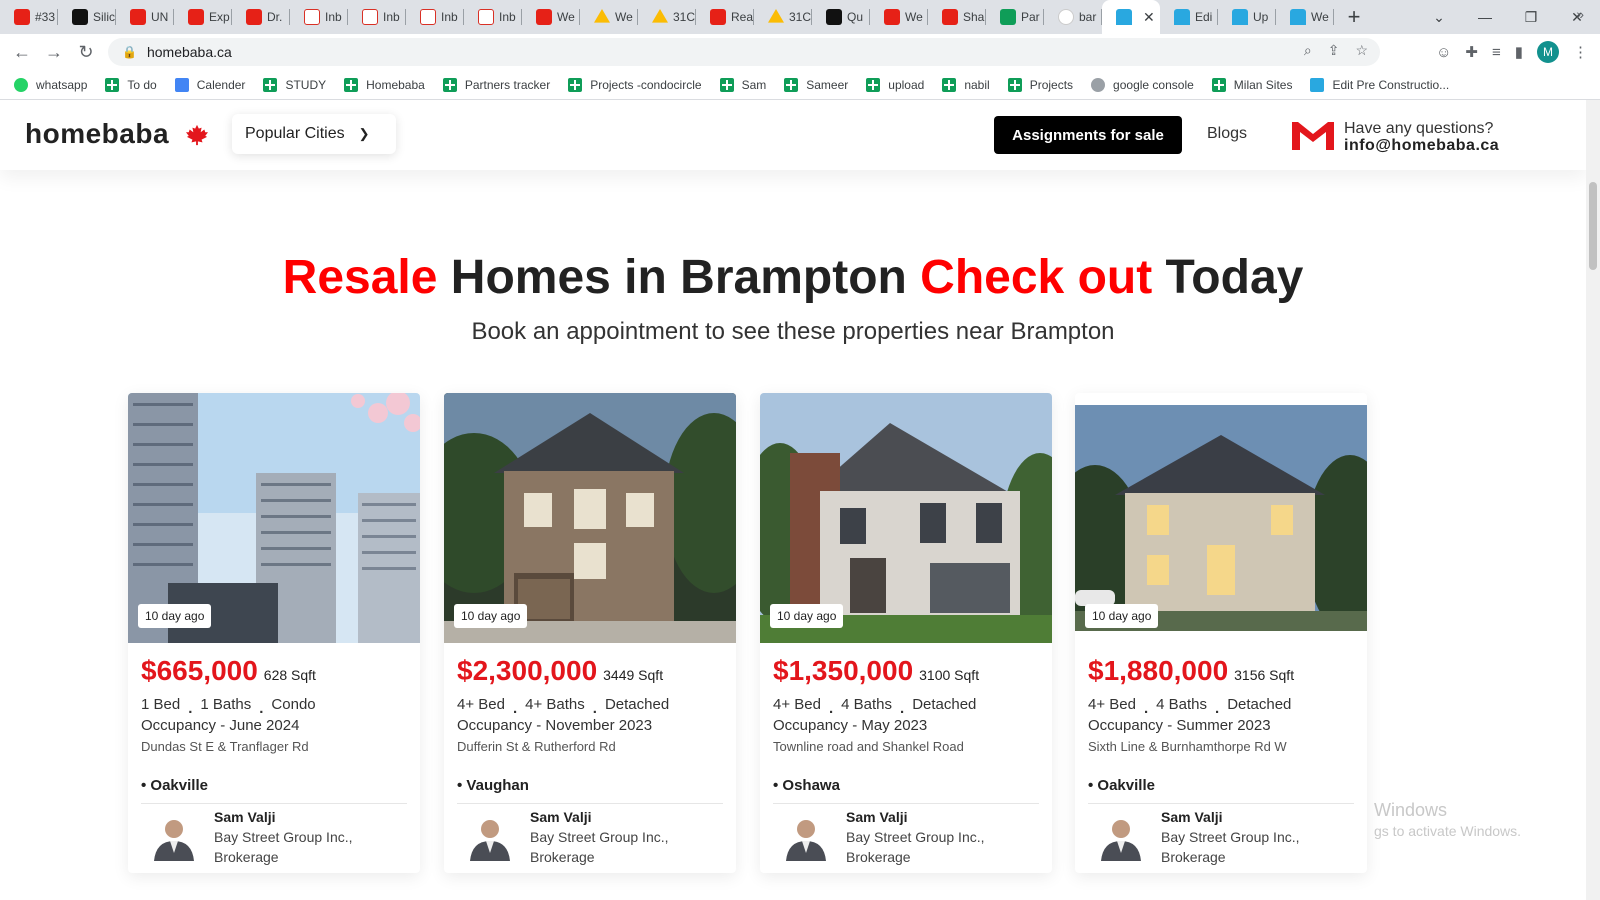  What do you see at coordinates (1073, 17) in the screenshot?
I see `browser-tab: bar` at bounding box center [1073, 17].